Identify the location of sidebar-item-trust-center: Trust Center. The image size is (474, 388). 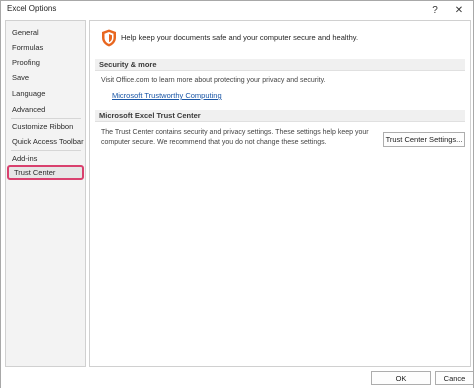
(45, 172).